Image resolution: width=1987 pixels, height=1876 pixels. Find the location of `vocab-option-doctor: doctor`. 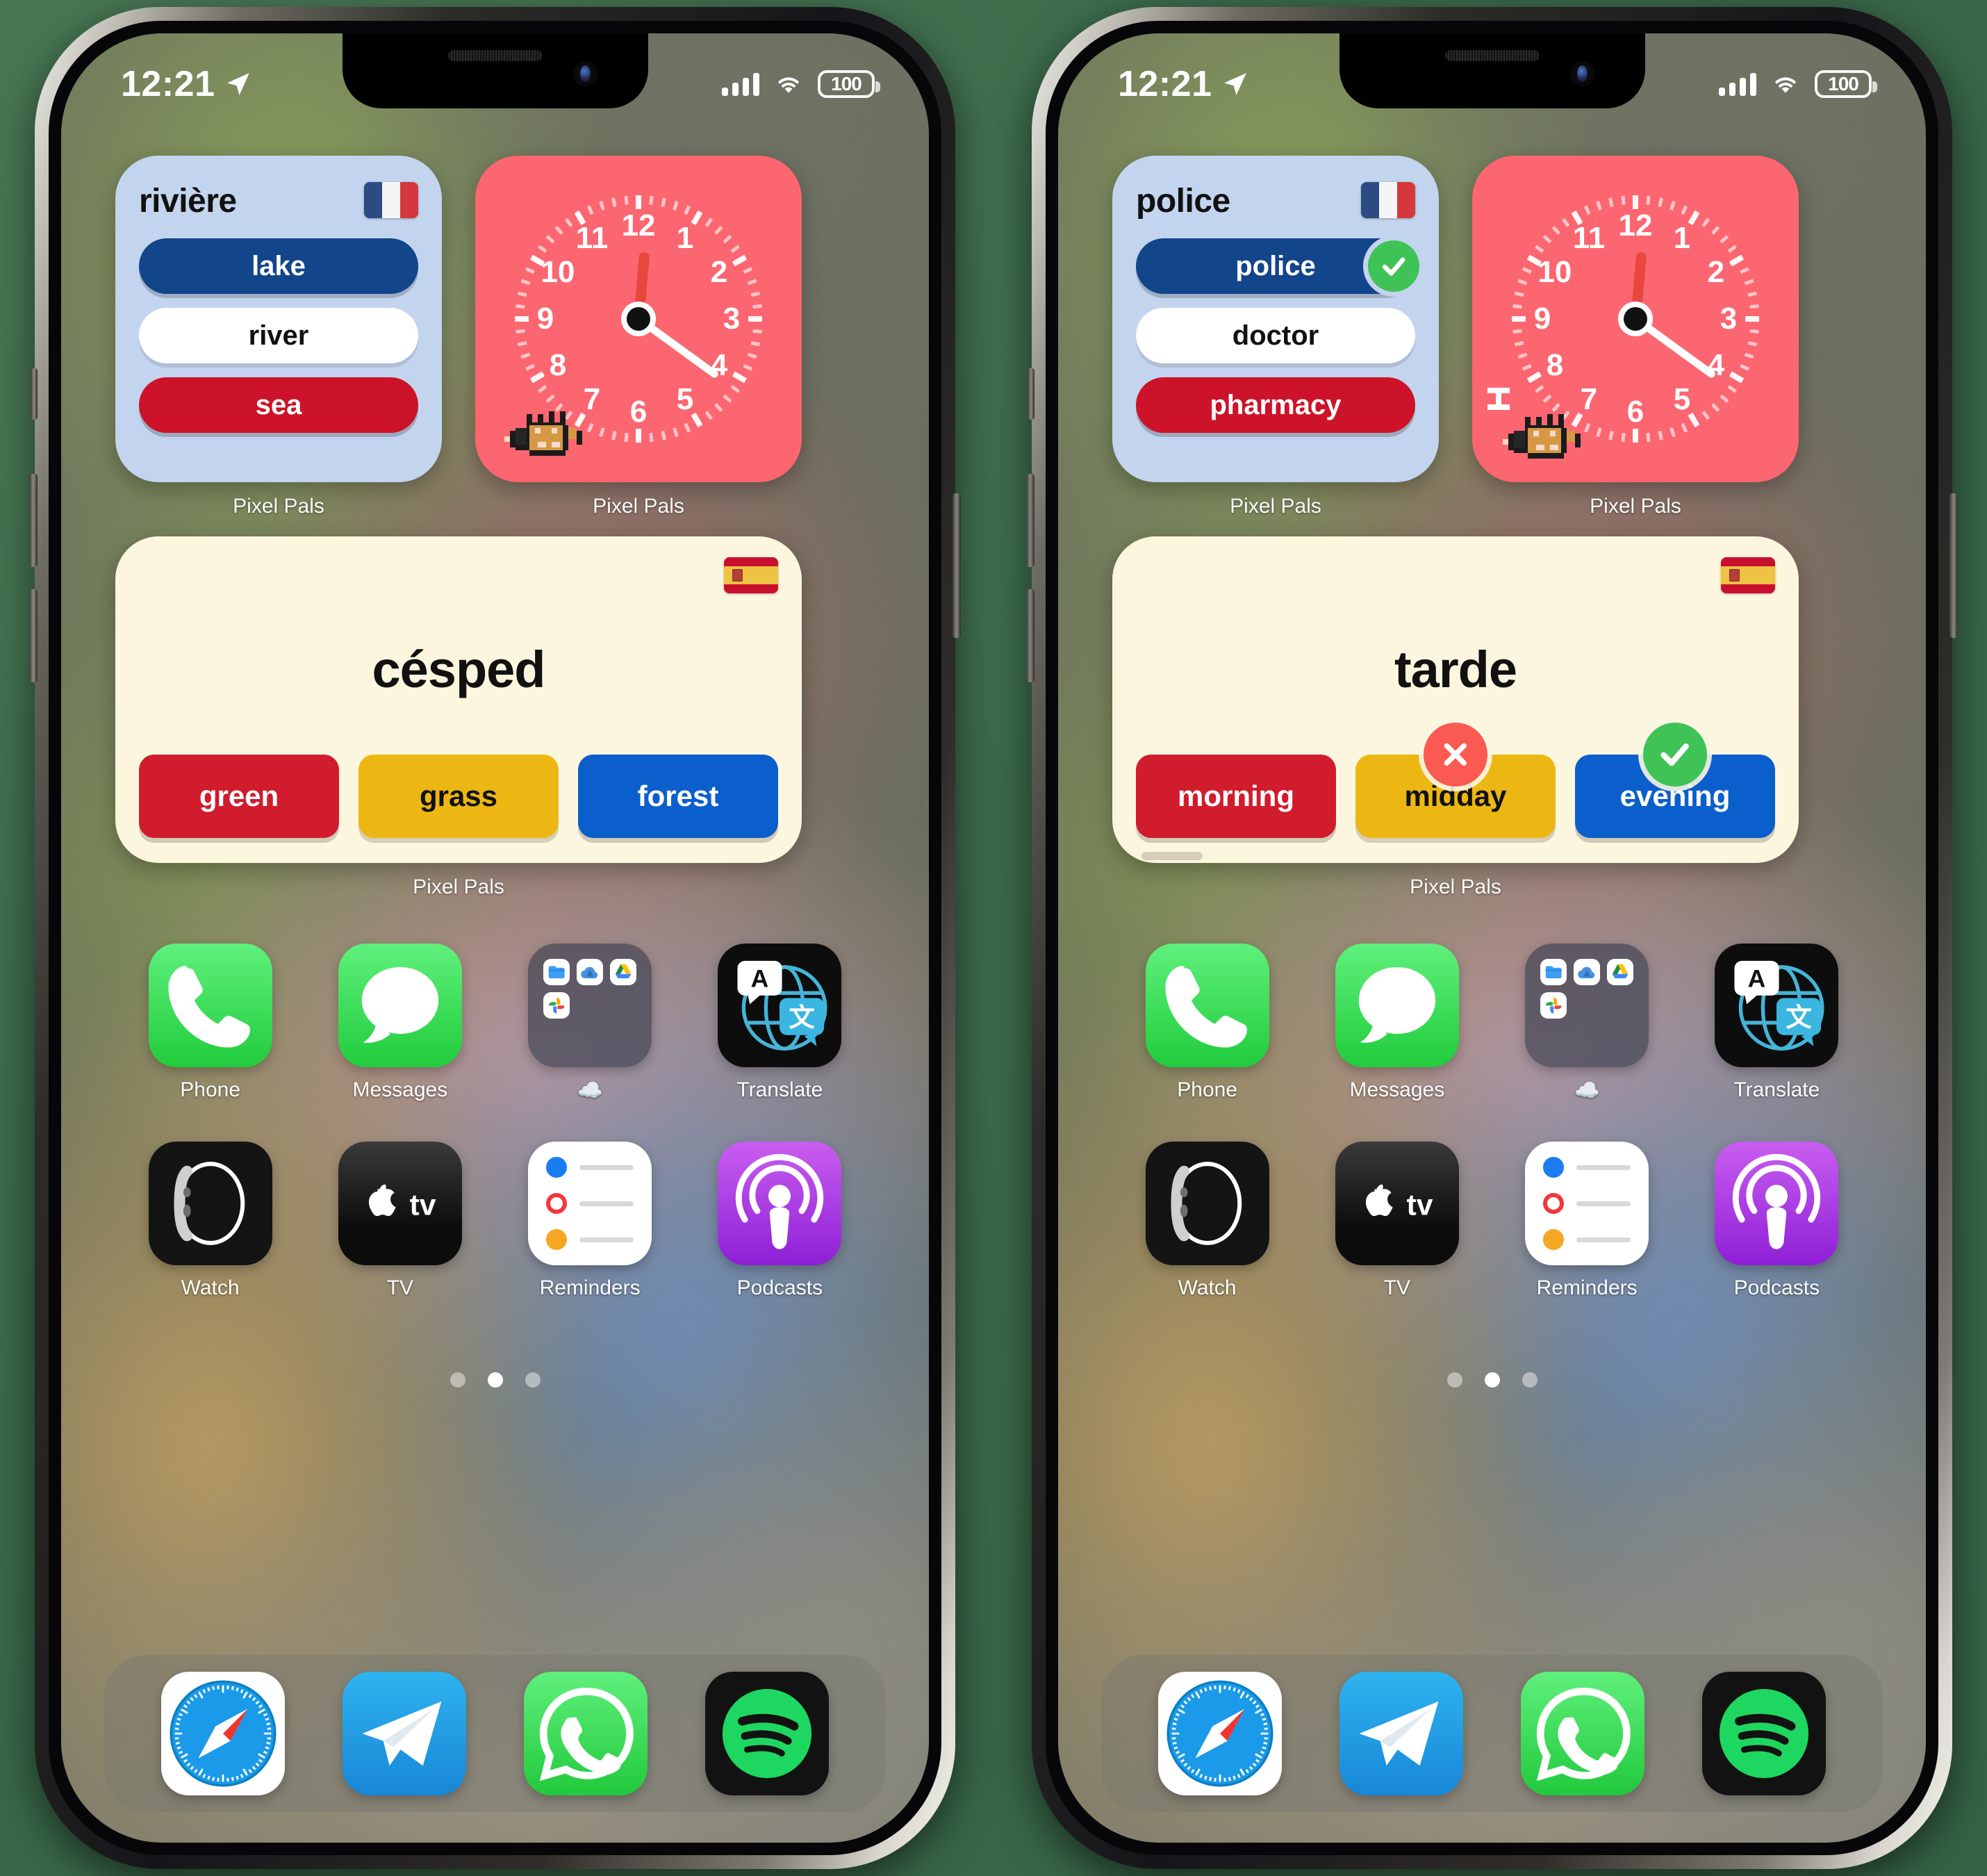

vocab-option-doctor: doctor is located at coordinates (1275, 335).